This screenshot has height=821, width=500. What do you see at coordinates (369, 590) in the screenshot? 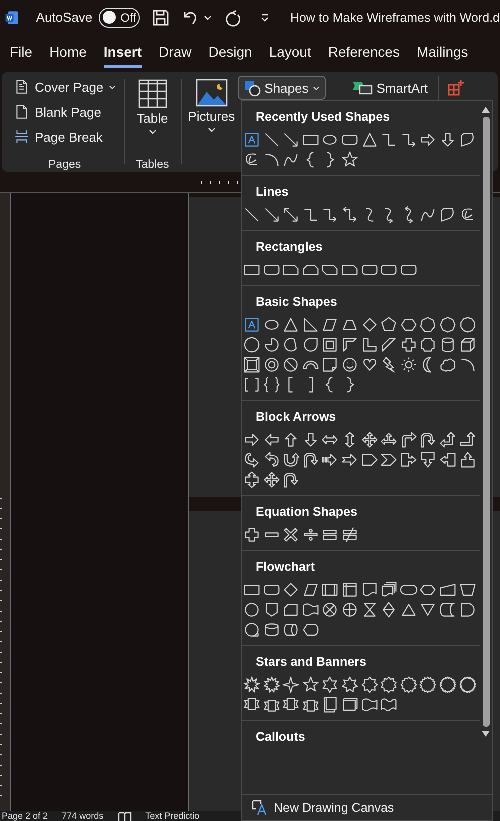
I see `document-icon` at bounding box center [369, 590].